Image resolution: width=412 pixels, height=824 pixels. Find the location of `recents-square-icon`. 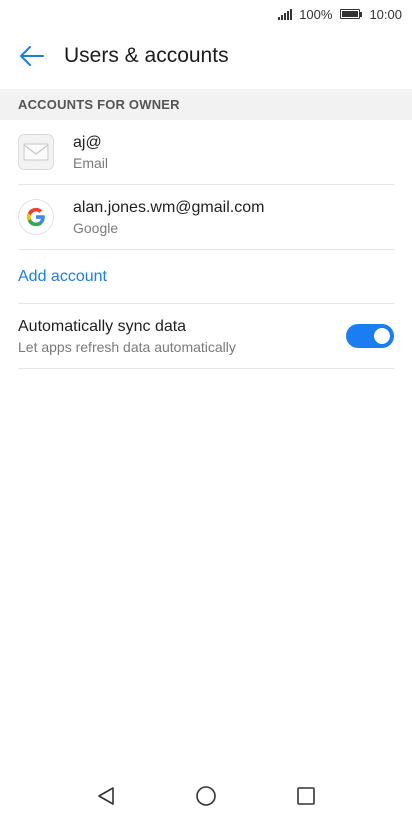

recents-square-icon is located at coordinates (306, 796).